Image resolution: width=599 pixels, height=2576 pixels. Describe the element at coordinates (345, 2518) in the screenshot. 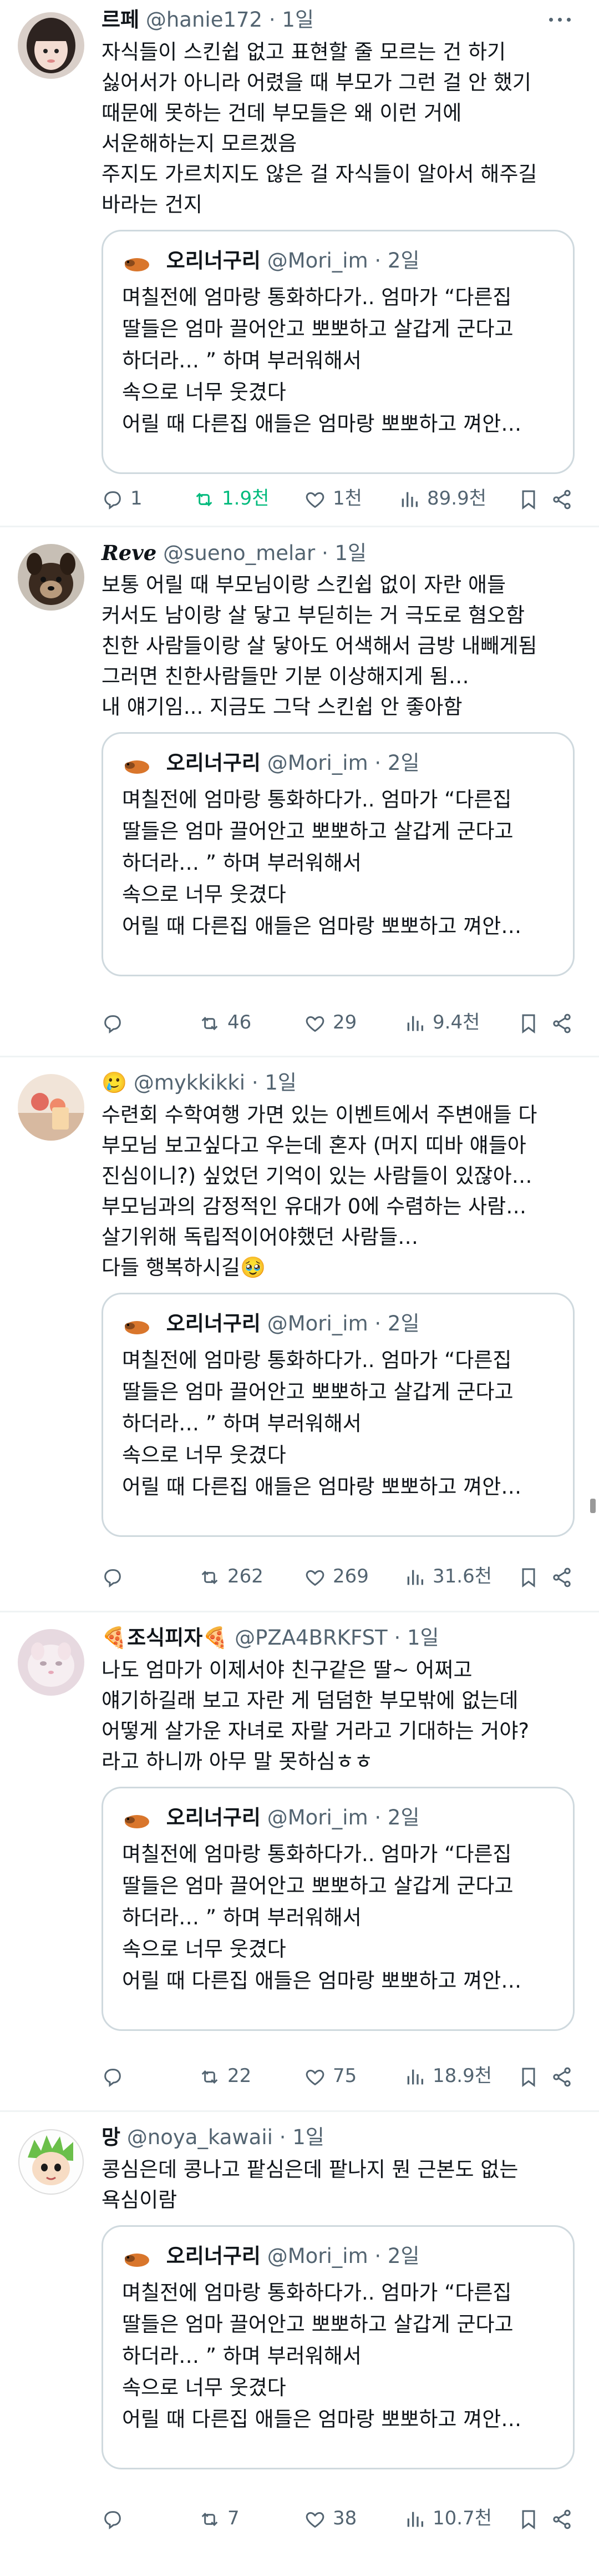

I see `like-count: 38` at that location.